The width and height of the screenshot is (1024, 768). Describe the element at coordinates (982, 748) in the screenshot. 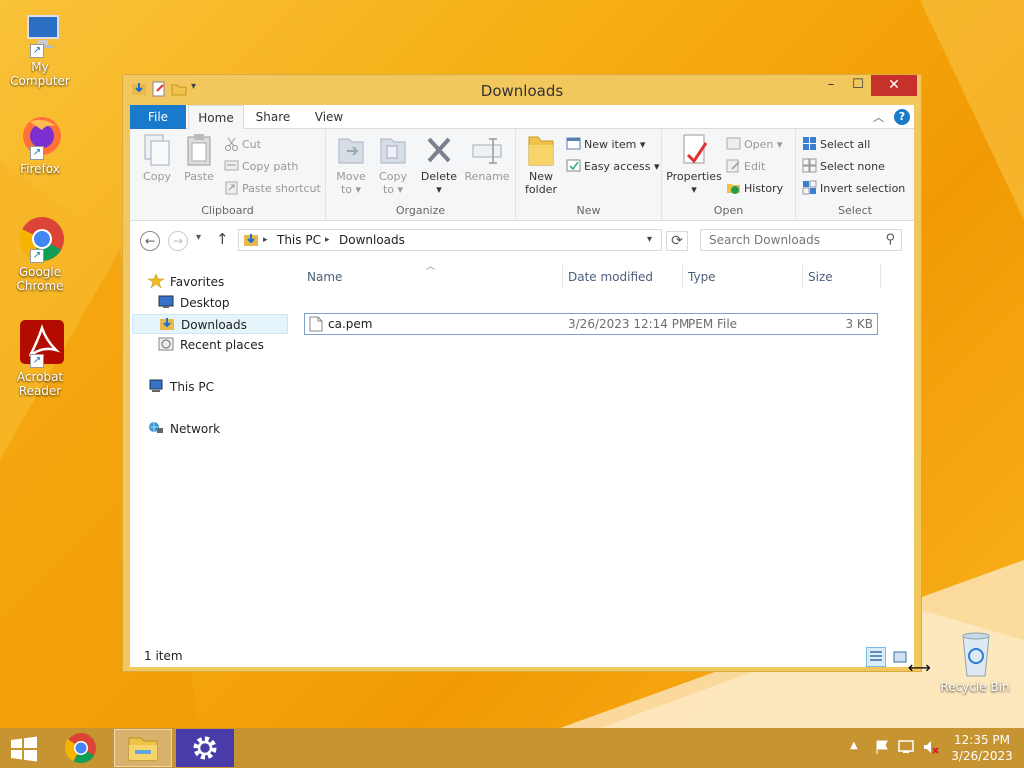

I see `taskbar-clock: 12:35 PM 3/26/2023` at that location.